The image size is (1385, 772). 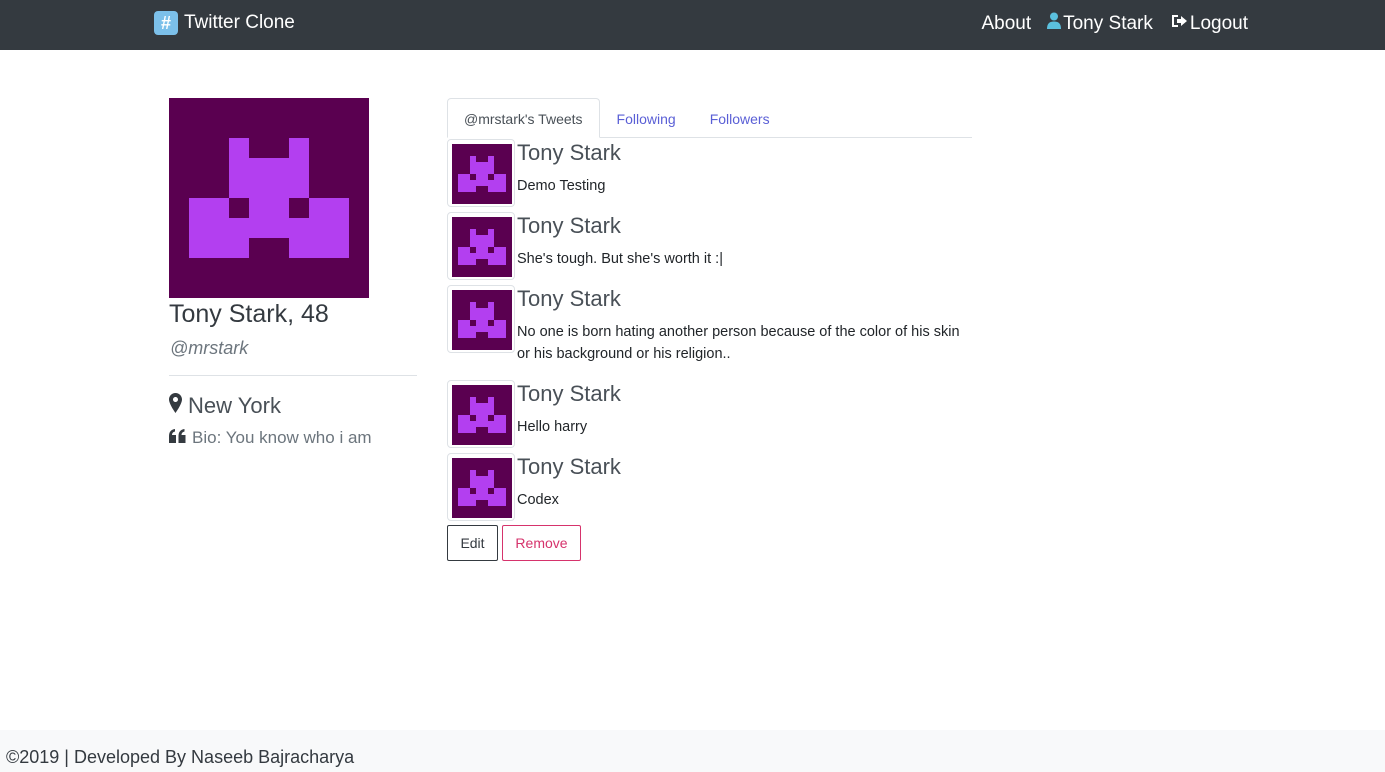 I want to click on edit-button: Edit, so click(x=472, y=543).